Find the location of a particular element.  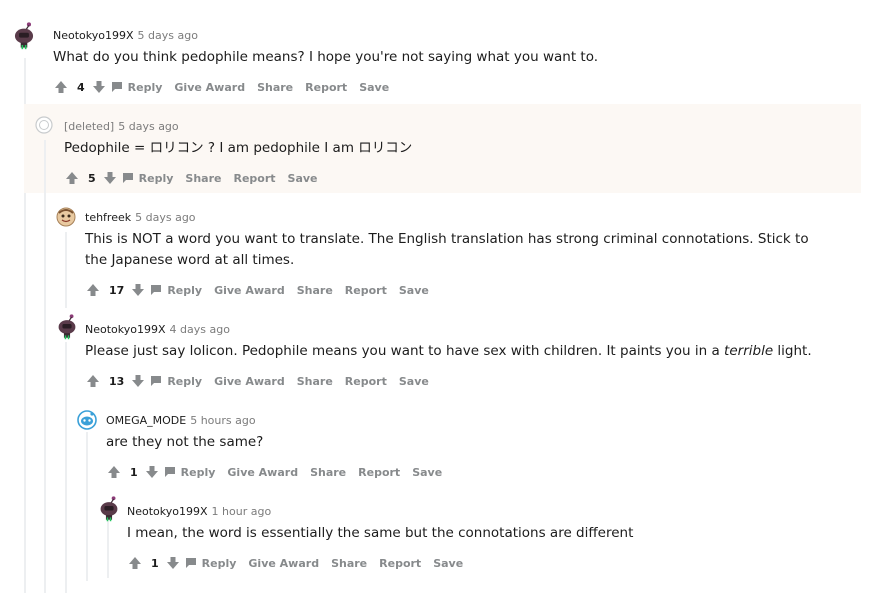

comment-meta: Neotokyo199X 1 hour ago is located at coordinates (199, 512).